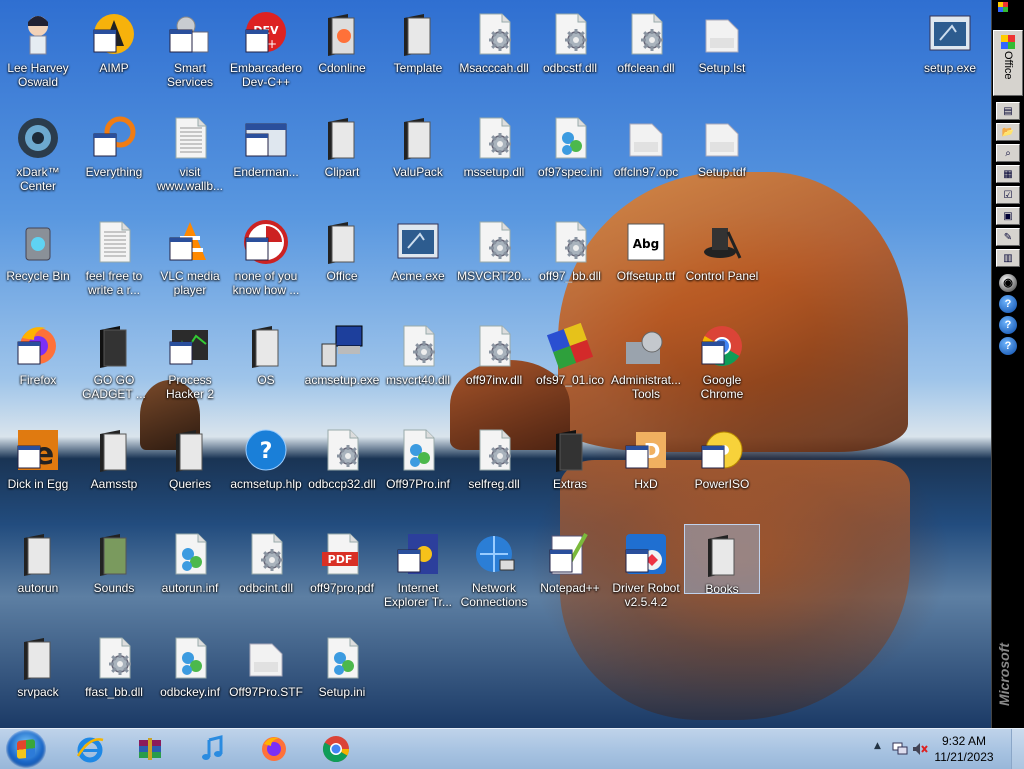 The height and width of the screenshot is (769, 1024). Describe the element at coordinates (494, 380) in the screenshot. I see `desktop-icon-label: off97inv.dll` at that location.